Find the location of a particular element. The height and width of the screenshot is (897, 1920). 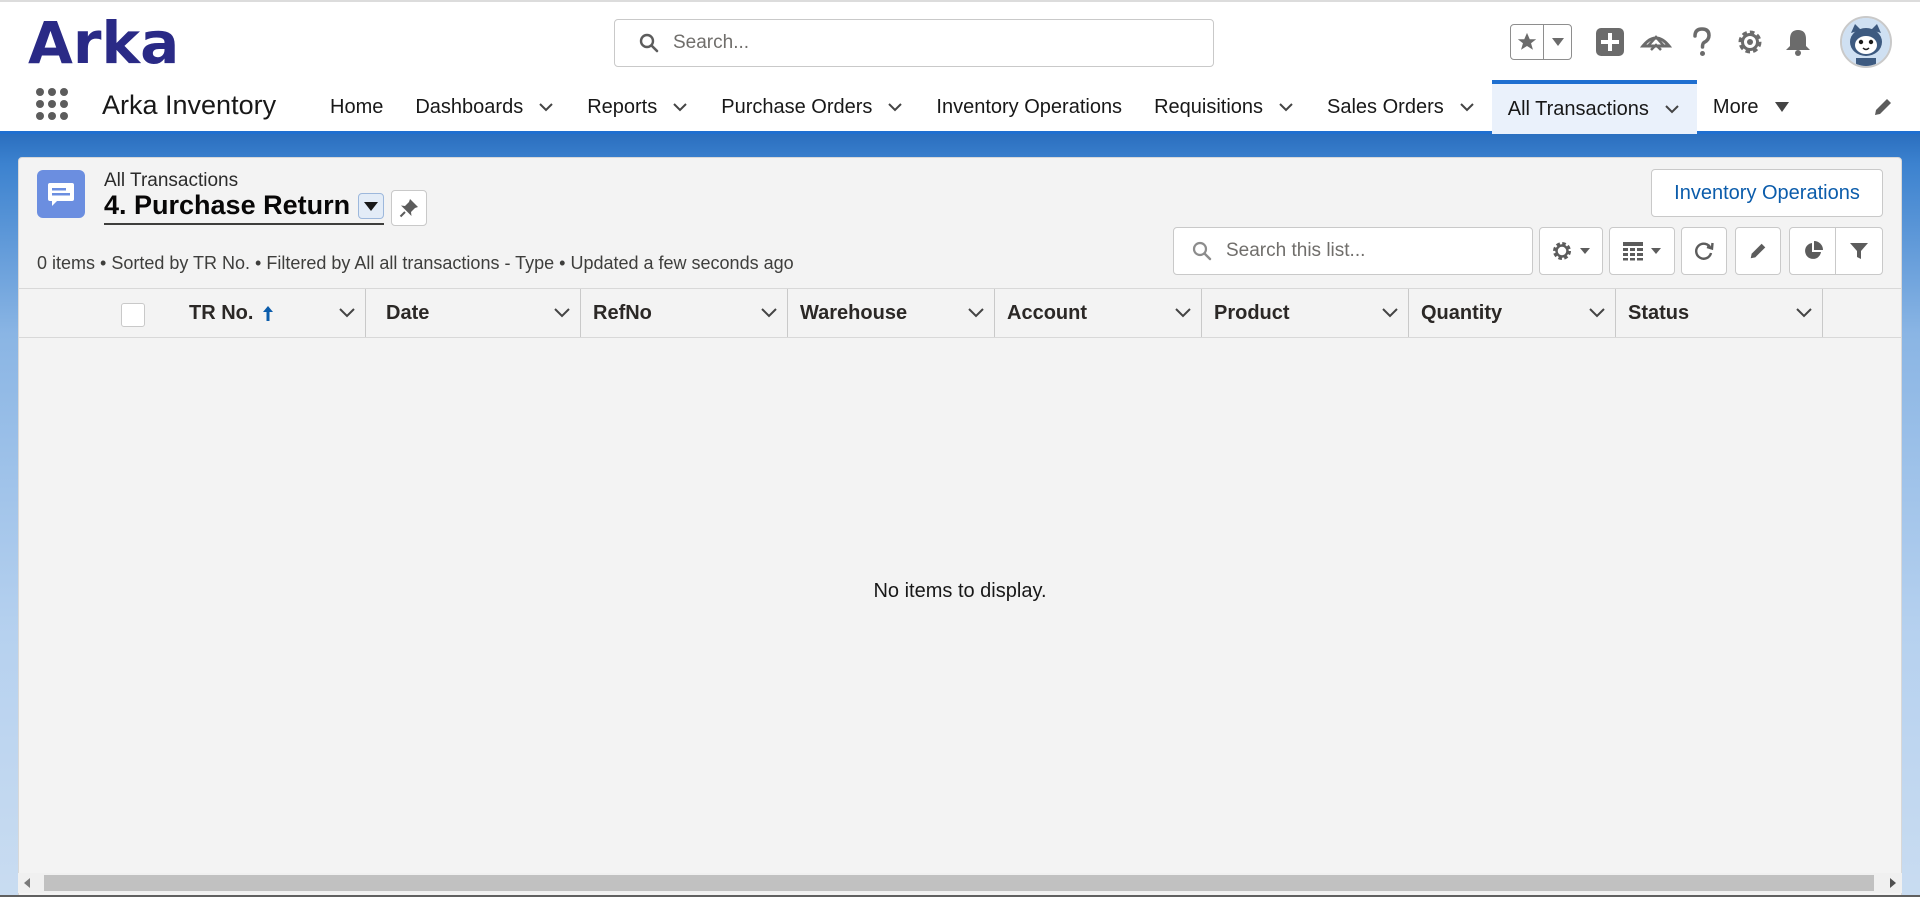

list-search-box is located at coordinates (1353, 251).